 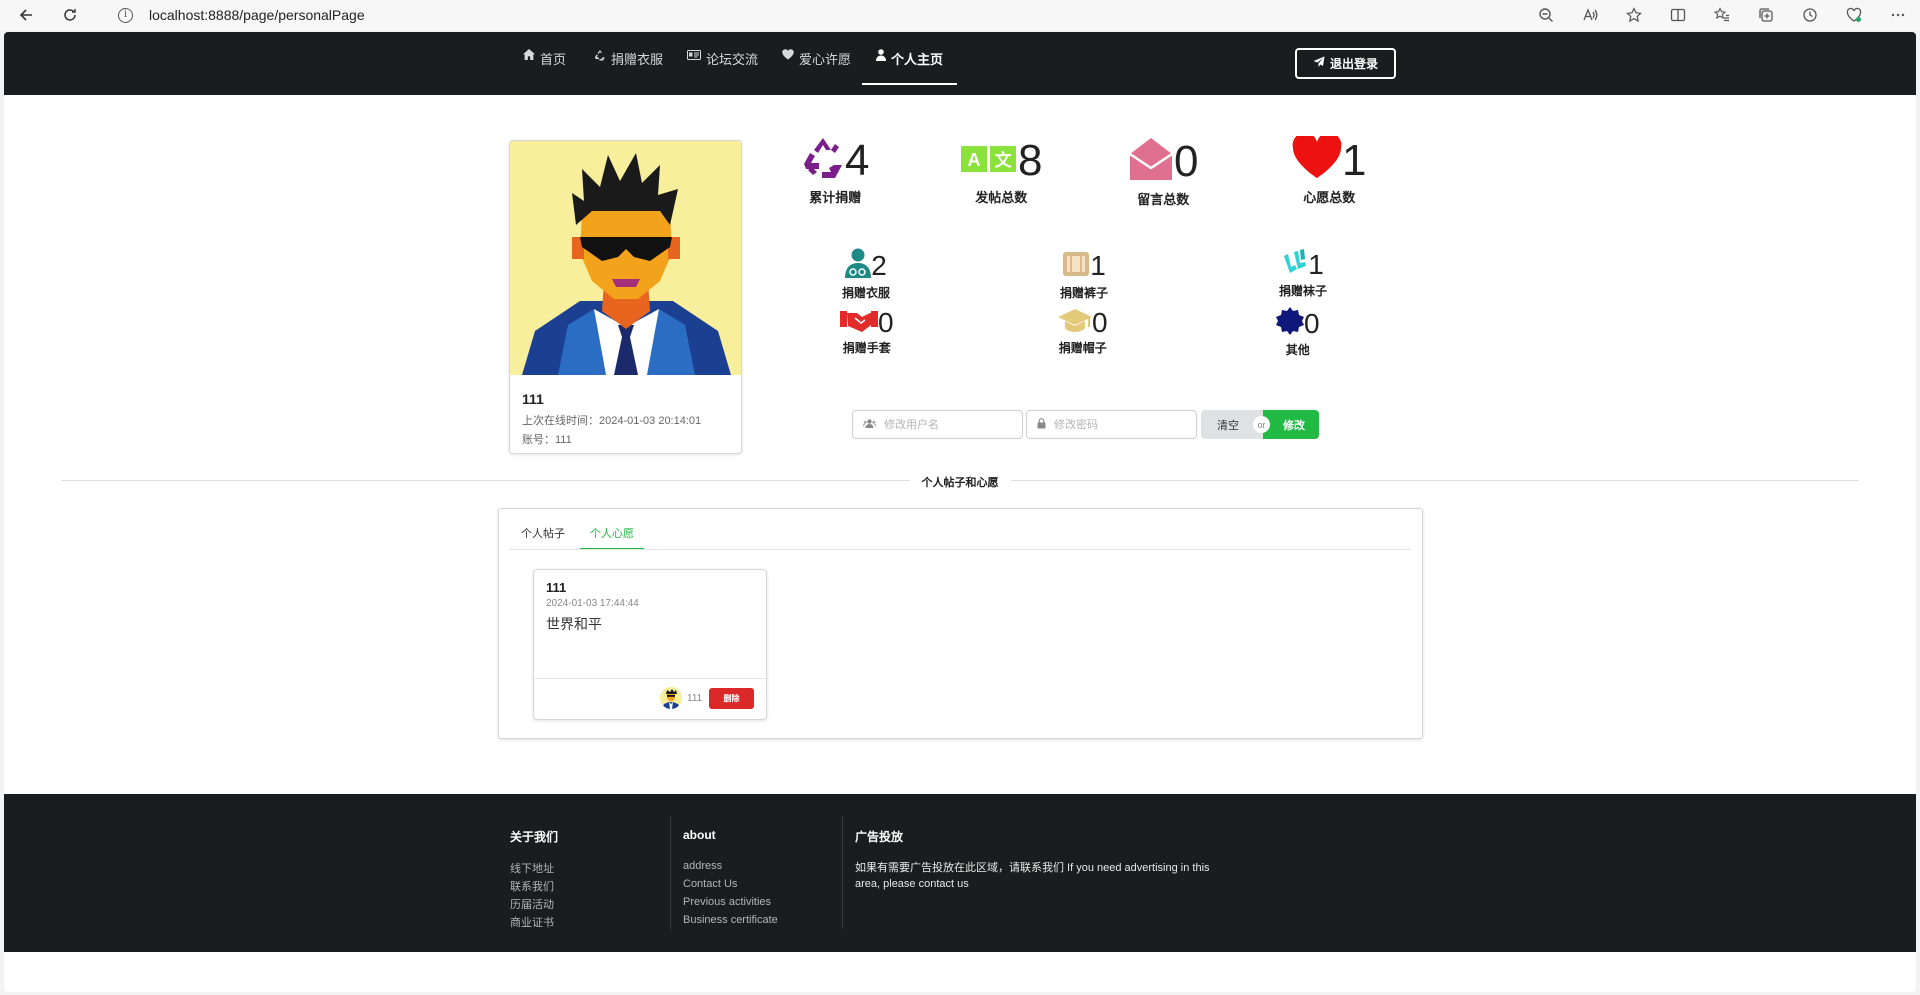 What do you see at coordinates (534, 923) in the screenshot?
I see `footer-link: 商业证书` at bounding box center [534, 923].